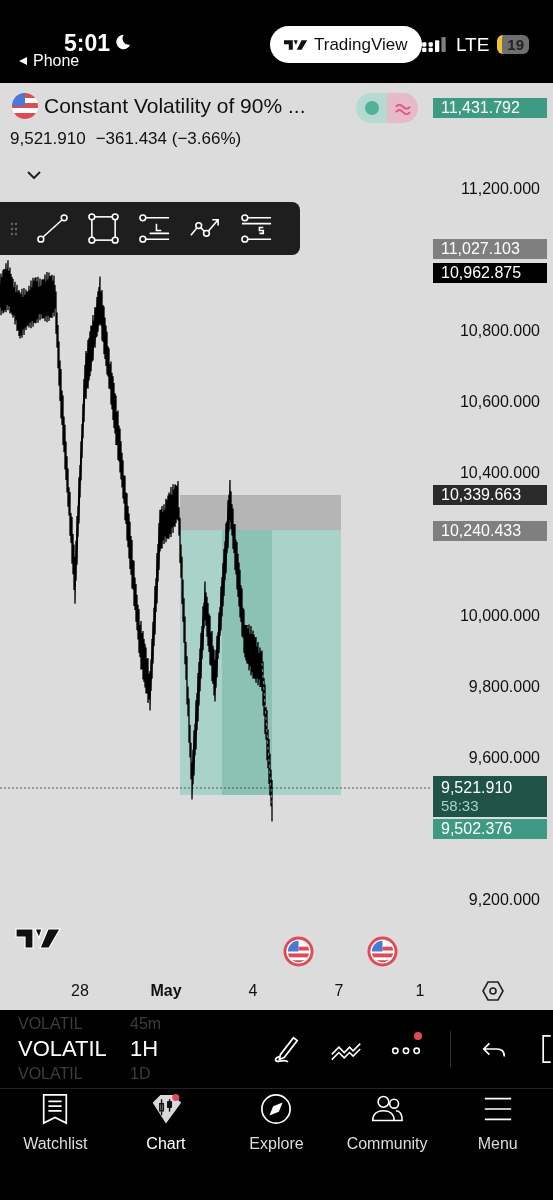  I want to click on price-change: −361.434 (−3.66%), so click(168, 139).